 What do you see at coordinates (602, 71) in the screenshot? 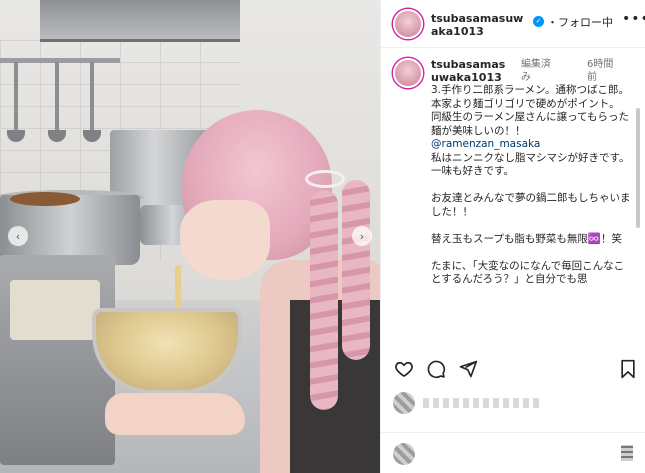
I see `timestamp: 6時間前` at bounding box center [602, 71].